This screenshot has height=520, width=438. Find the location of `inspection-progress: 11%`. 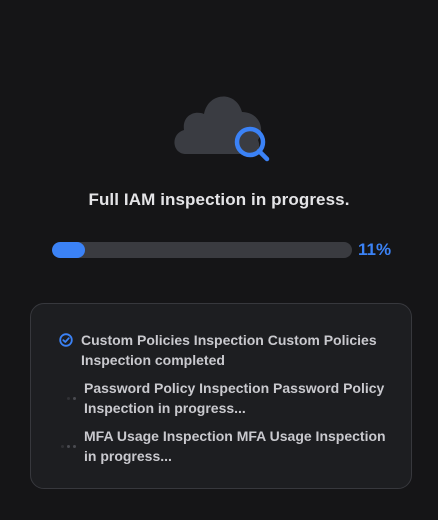

inspection-progress: 11% is located at coordinates (227, 250).